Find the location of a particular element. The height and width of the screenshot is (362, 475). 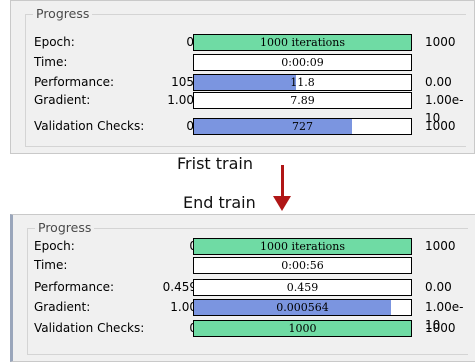

progress-bar: 7.89 is located at coordinates (302, 100).